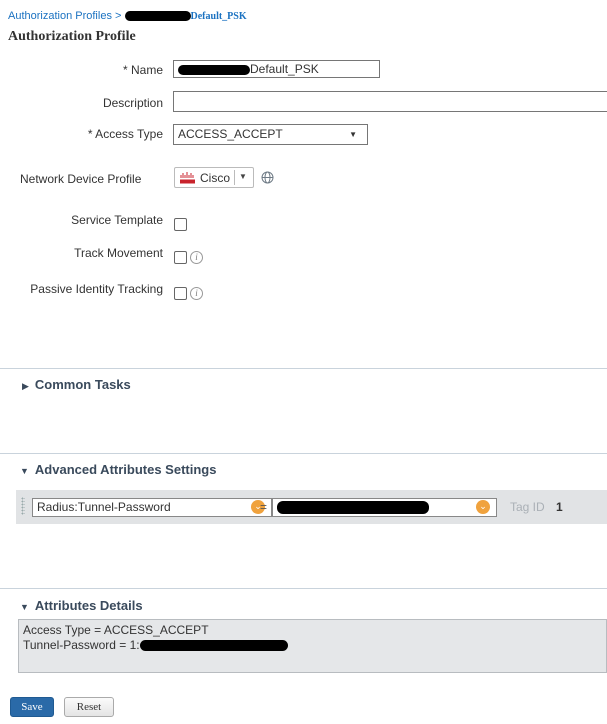 The image size is (607, 724). What do you see at coordinates (559, 507) in the screenshot?
I see `tag-id-value: 1` at bounding box center [559, 507].